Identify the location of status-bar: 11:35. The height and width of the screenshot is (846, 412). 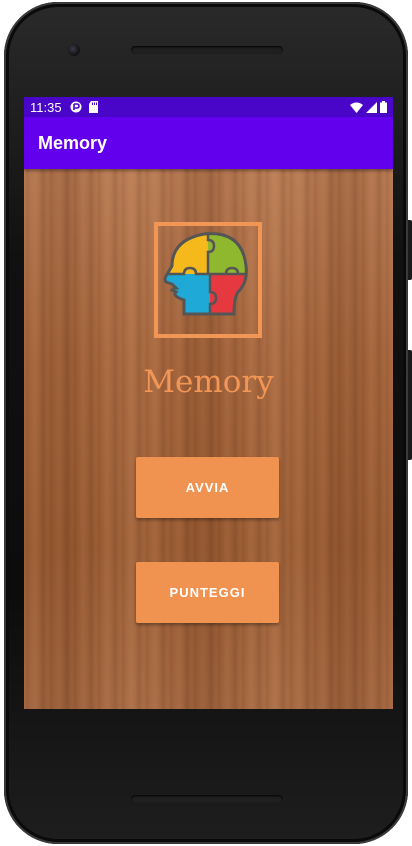
(208, 107).